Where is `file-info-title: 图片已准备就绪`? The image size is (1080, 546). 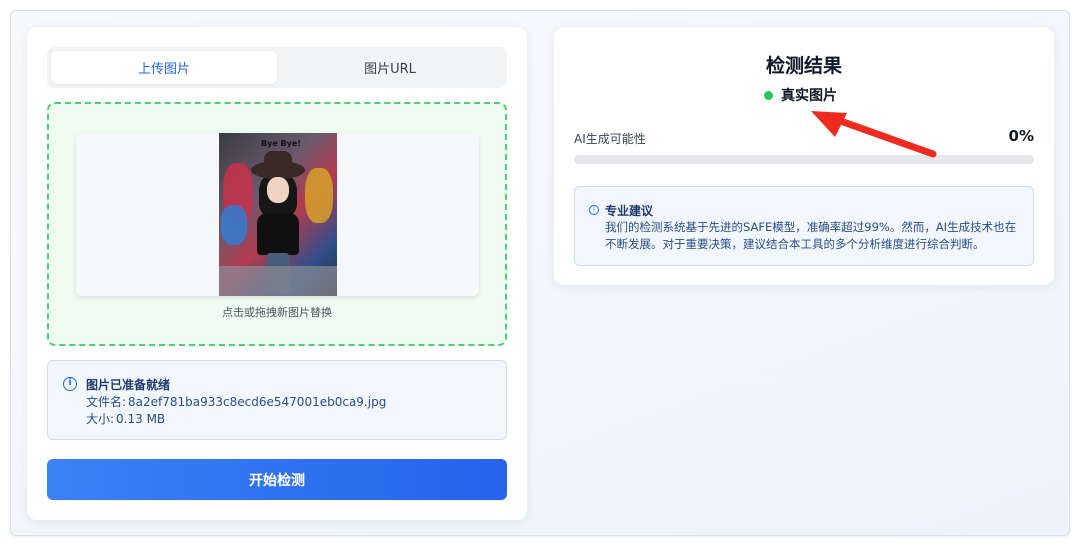
file-info-title: 图片已准备就绪 is located at coordinates (128, 385).